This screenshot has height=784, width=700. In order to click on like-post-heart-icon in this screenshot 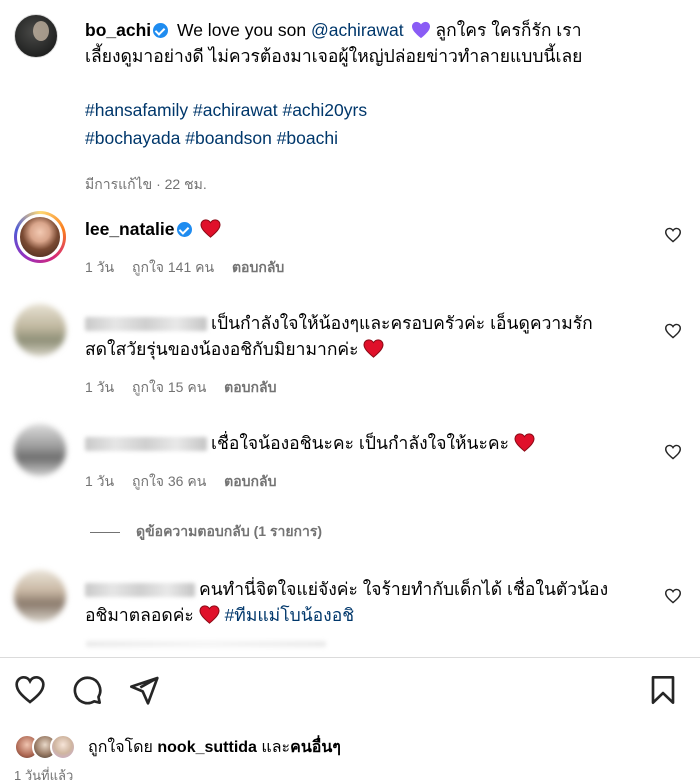, I will do `click(30, 690)`.